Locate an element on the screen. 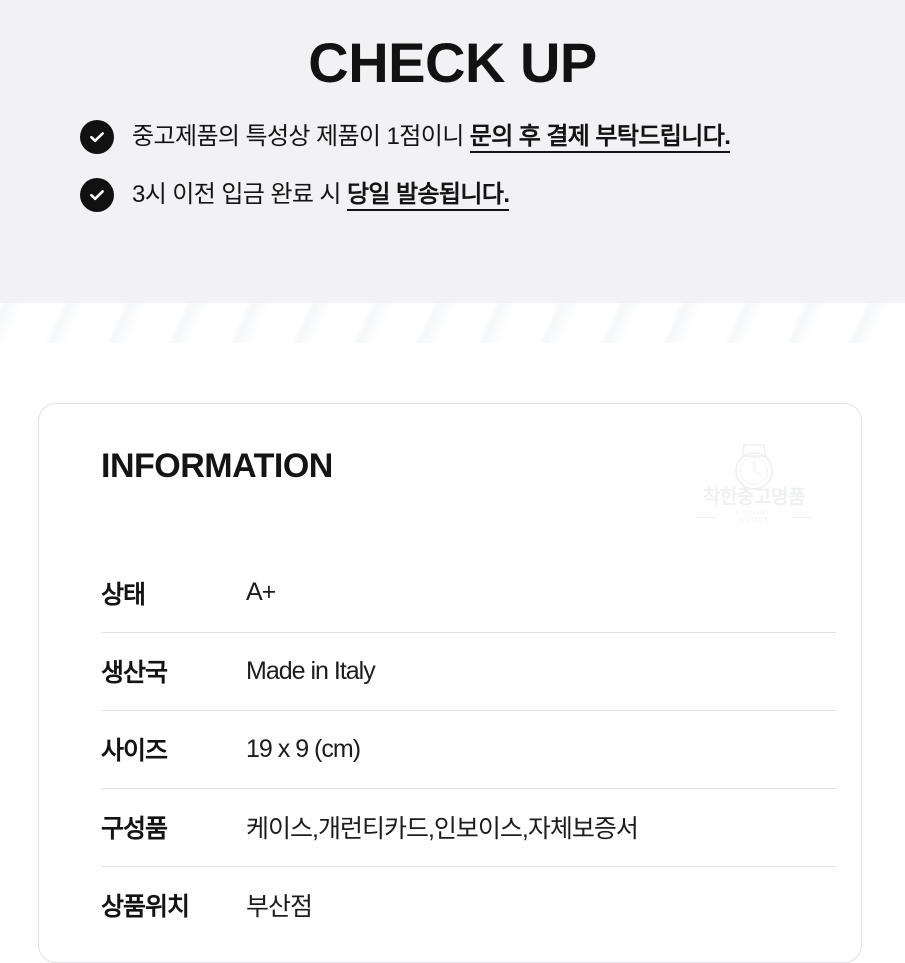 Image resolution: width=905 pixels, height=963 pixels. spec-label: 상태 is located at coordinates (123, 594).